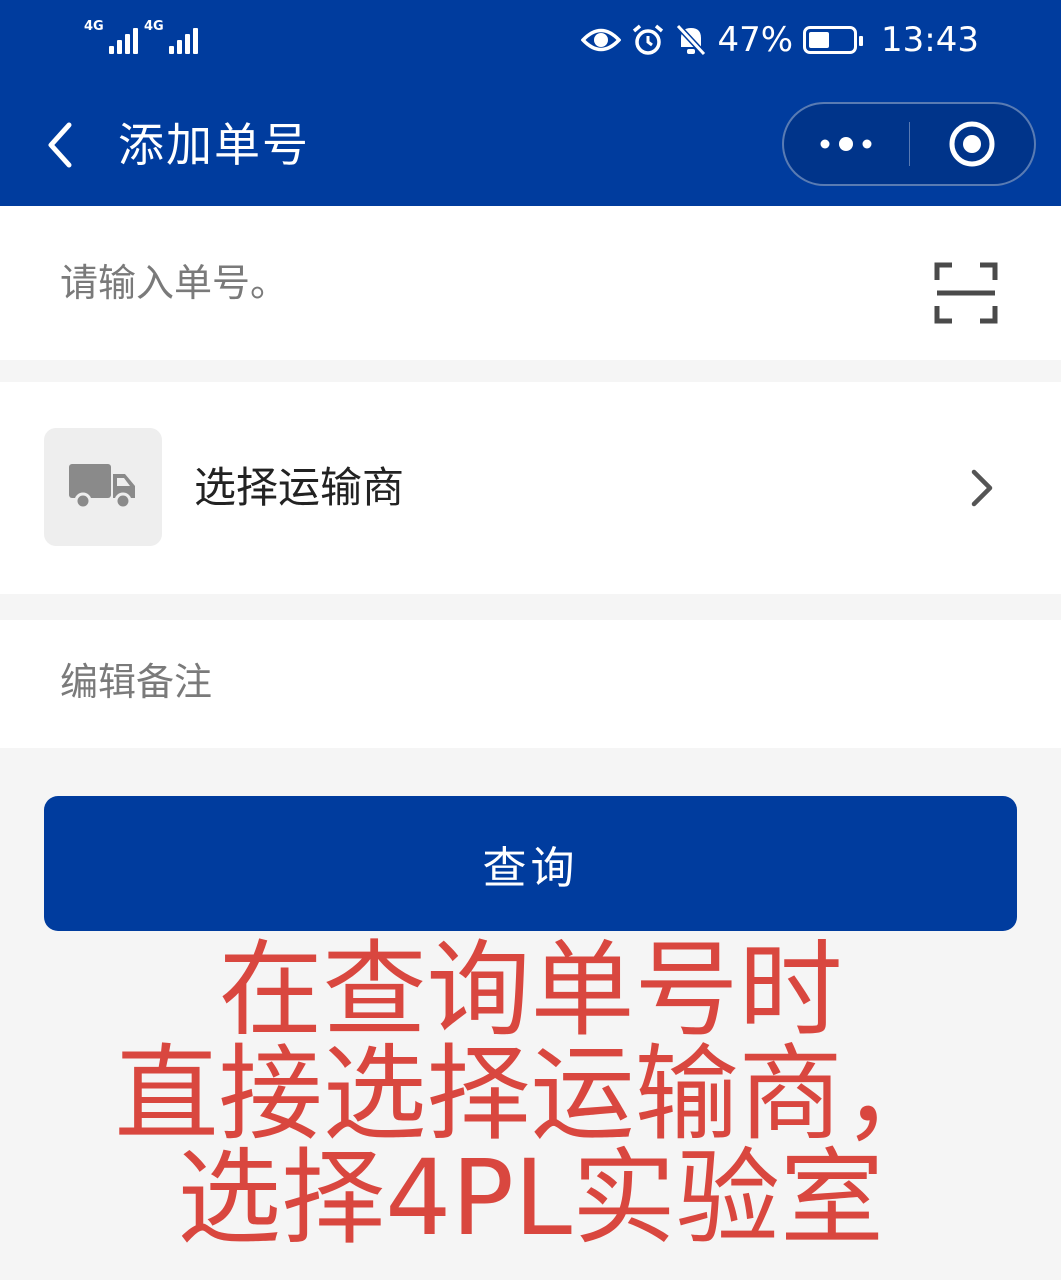 The height and width of the screenshot is (1280, 1061). Describe the element at coordinates (111, 37) in the screenshot. I see `signal-1-icon: 4G` at that location.